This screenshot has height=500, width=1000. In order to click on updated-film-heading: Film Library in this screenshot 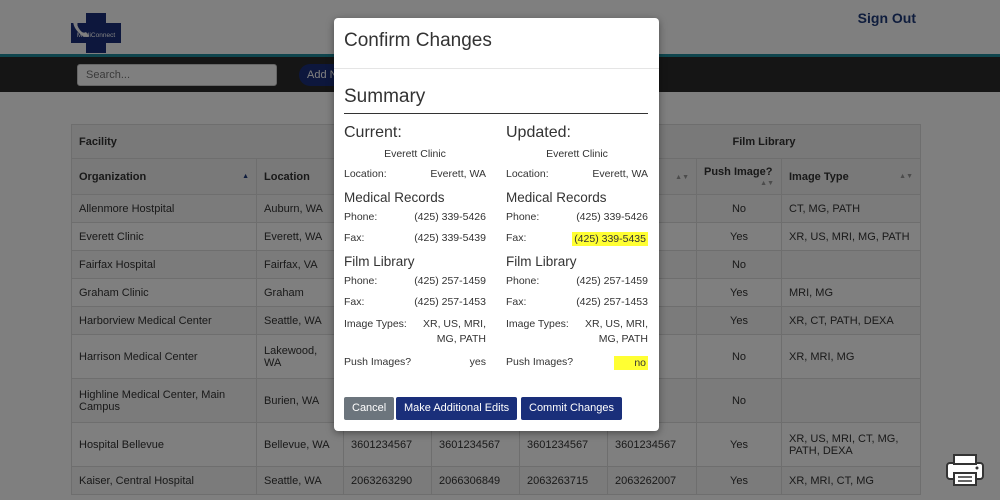, I will do `click(541, 261)`.